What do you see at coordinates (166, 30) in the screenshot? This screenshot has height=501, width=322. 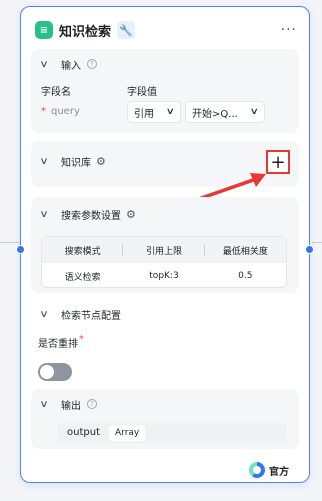 I see `node-header: ≡ 知识检索 🔧 ···` at bounding box center [166, 30].